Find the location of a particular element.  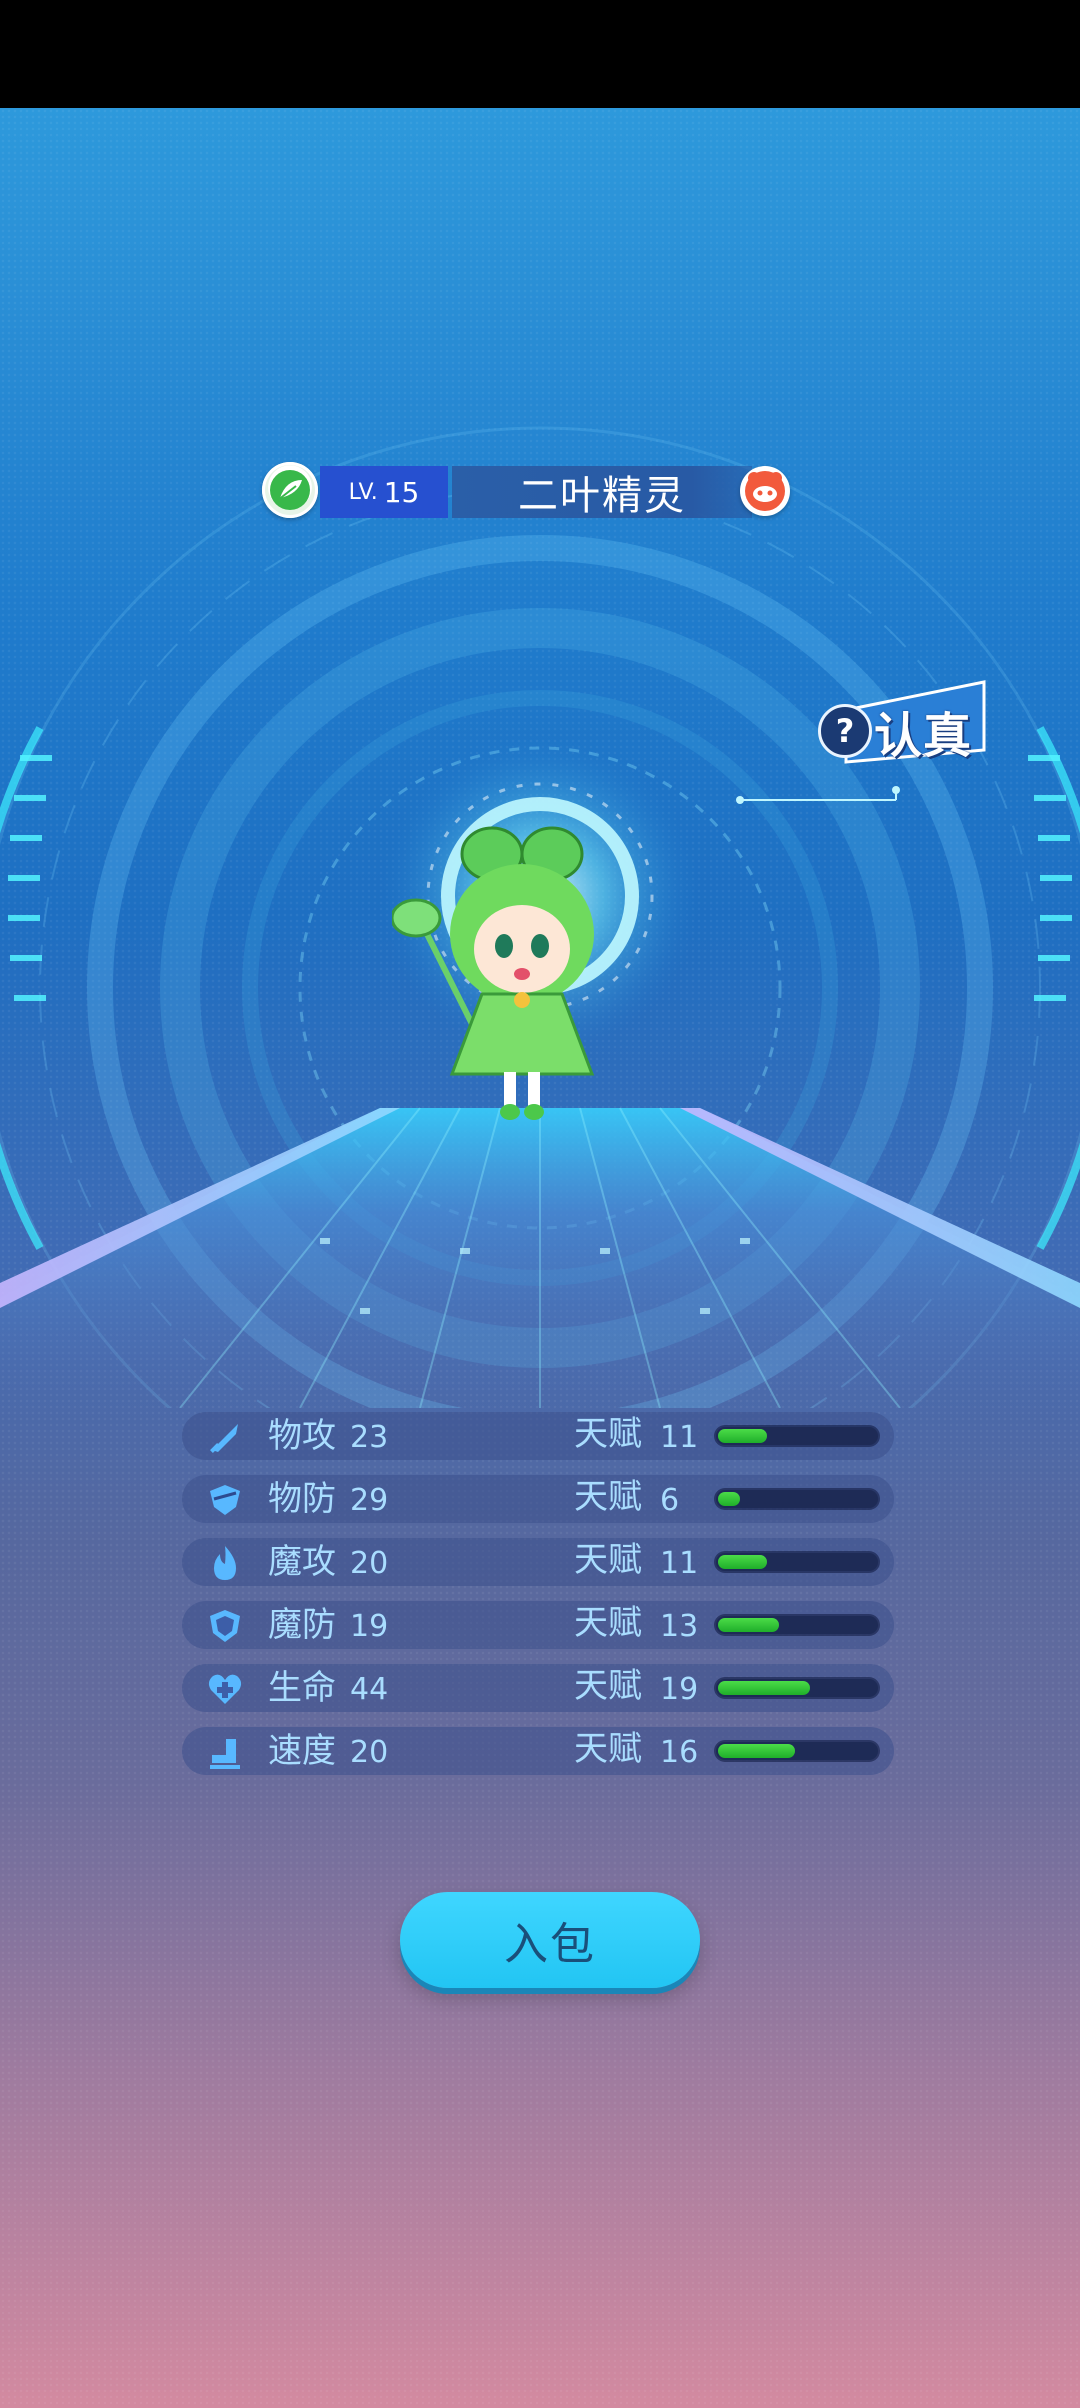

level-badge: LV. 15 is located at coordinates (384, 492).